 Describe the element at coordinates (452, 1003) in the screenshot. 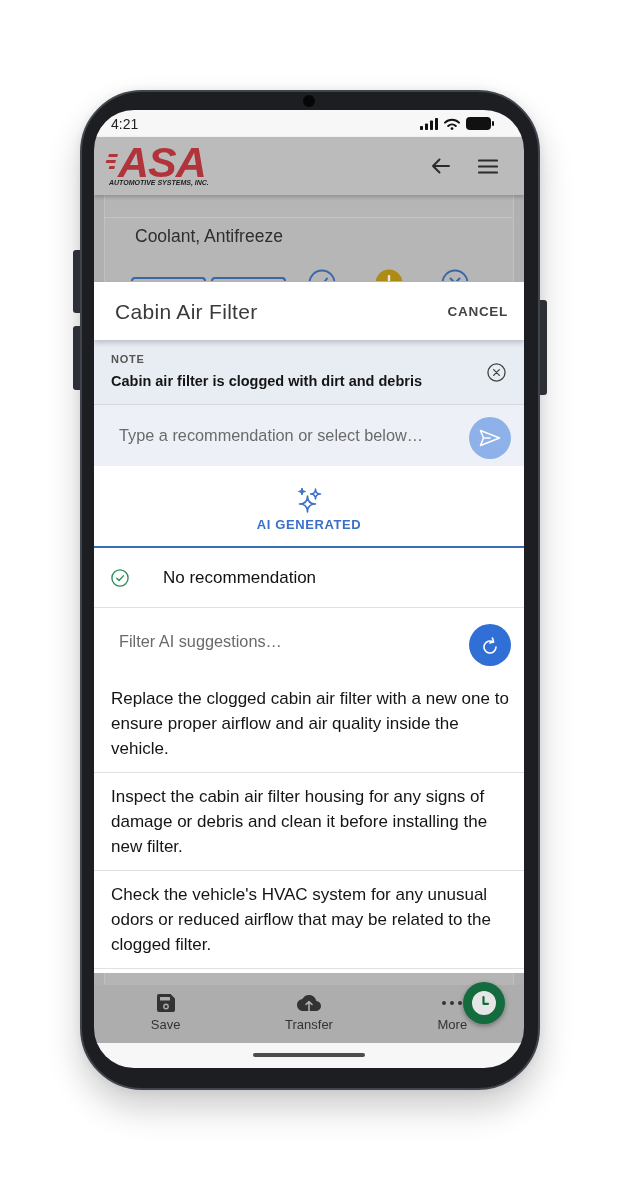

I see `more-dots-icon` at that location.